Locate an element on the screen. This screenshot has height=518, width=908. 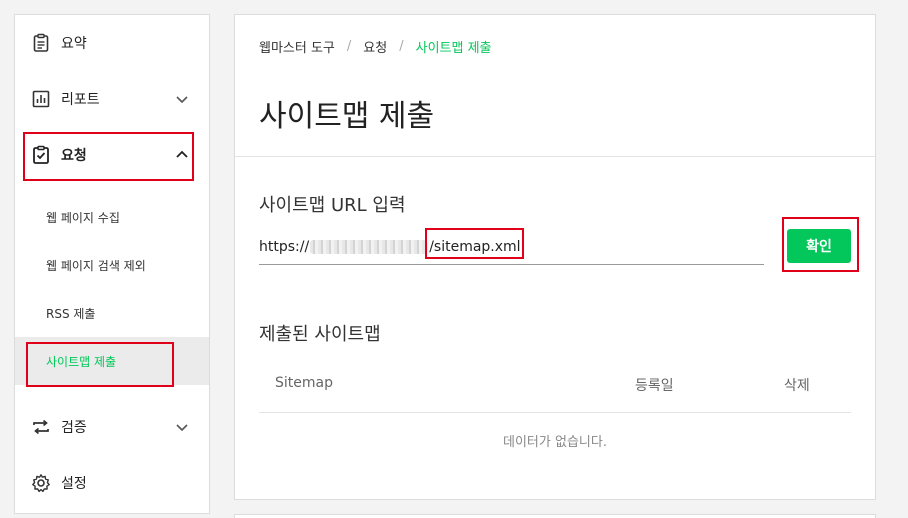
column-header-delete: 삭제 is located at coordinates (797, 386).